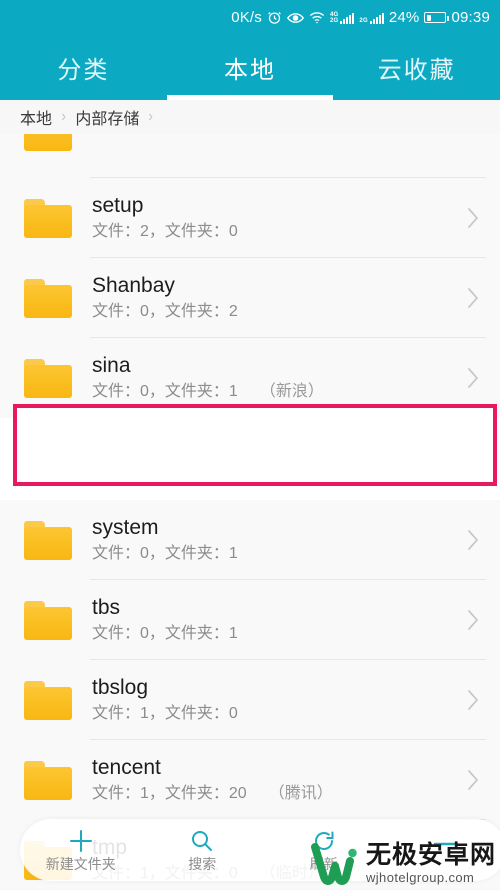  Describe the element at coordinates (165, 232) in the screenshot. I see `list-item-counts: 文件：2，文件夹：0` at that location.